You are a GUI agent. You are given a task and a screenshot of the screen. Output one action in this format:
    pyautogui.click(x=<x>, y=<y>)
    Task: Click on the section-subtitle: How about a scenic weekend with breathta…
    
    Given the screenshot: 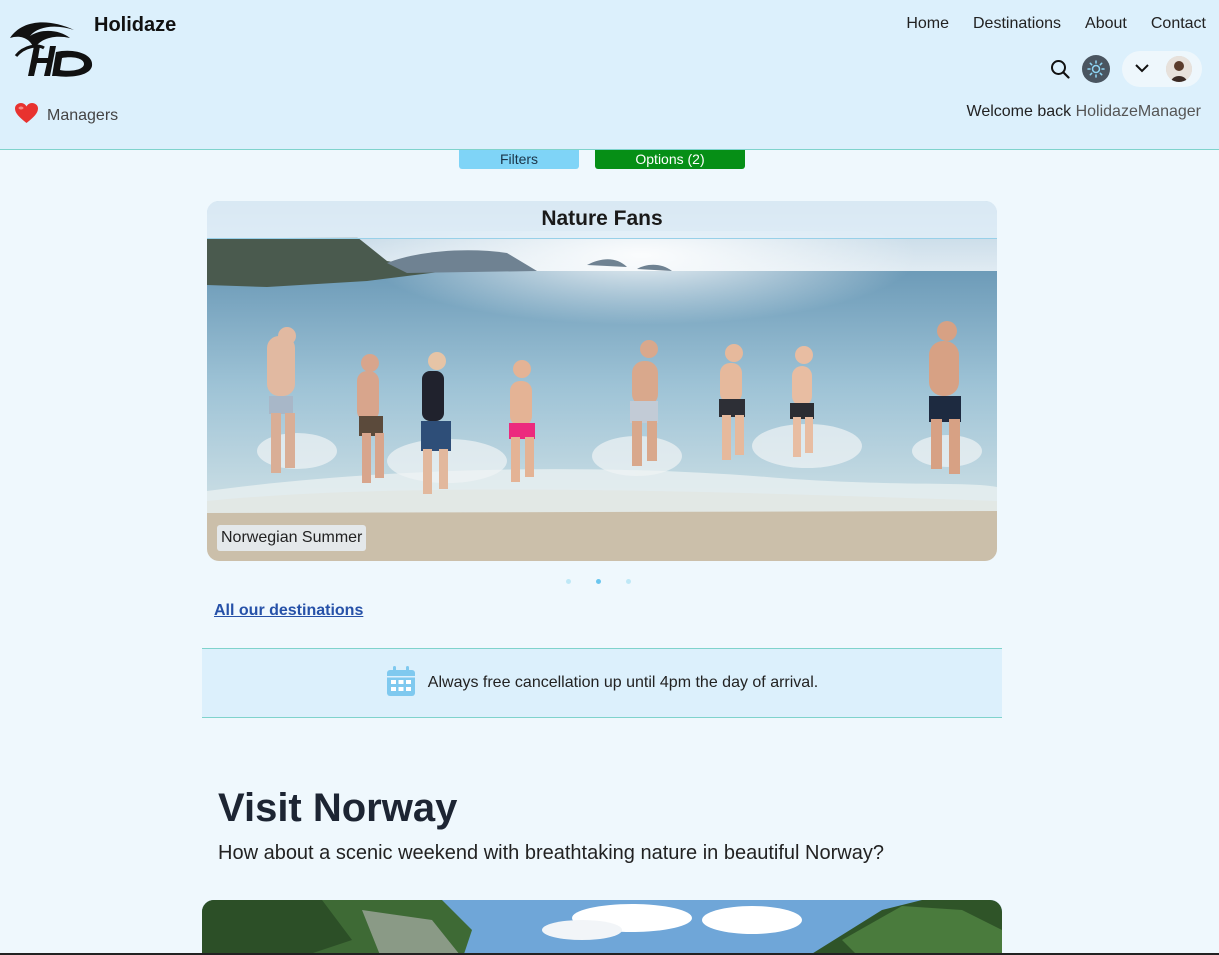 What is the action you would take?
    pyautogui.click(x=551, y=853)
    